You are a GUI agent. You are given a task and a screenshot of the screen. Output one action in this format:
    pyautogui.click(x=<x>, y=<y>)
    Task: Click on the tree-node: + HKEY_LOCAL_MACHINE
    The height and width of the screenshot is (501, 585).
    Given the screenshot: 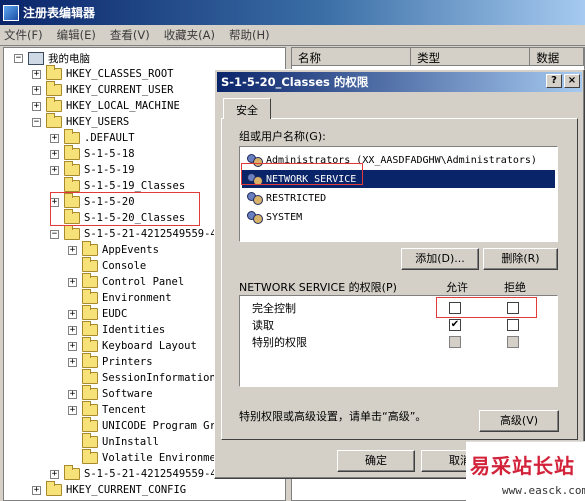 What is the action you would take?
    pyautogui.click(x=106, y=105)
    